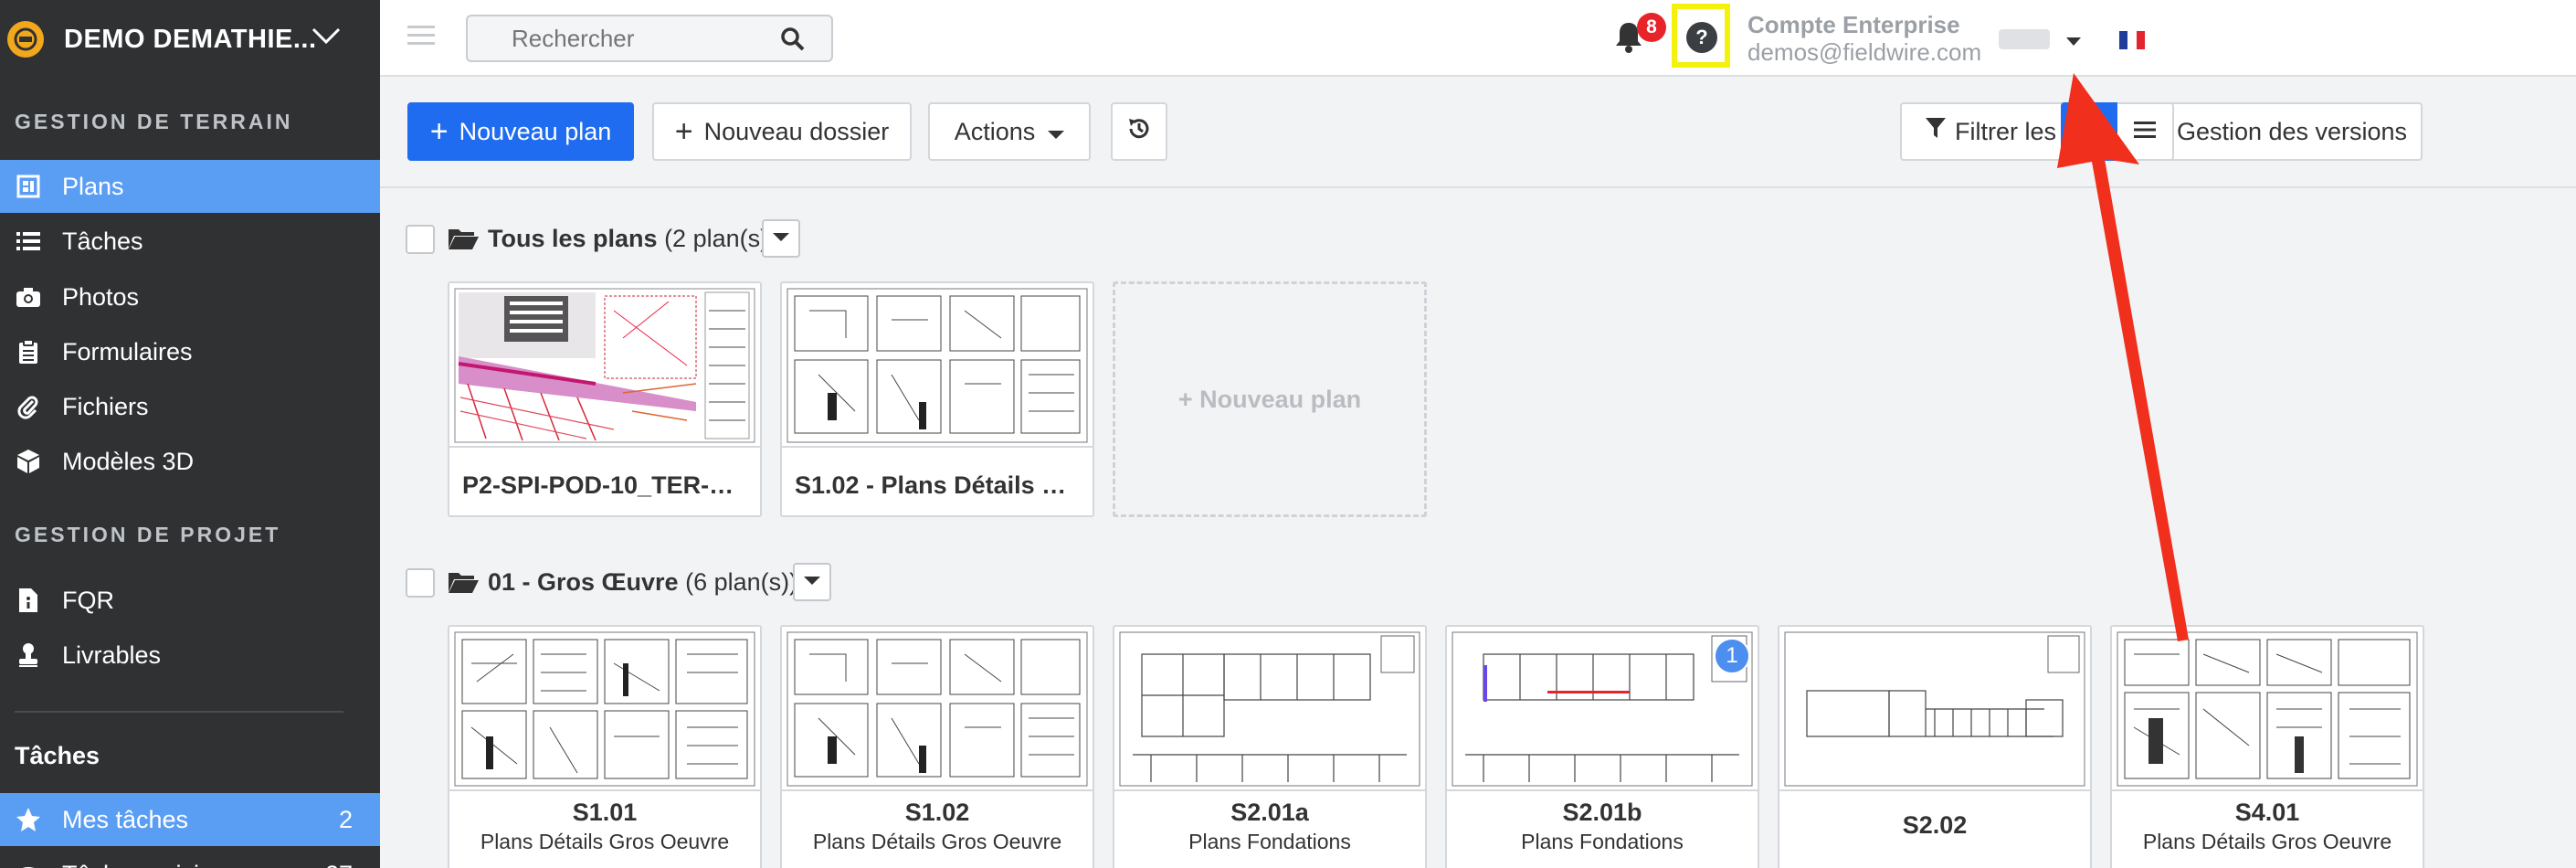 This screenshot has height=868, width=2576. Describe the element at coordinates (1270, 399) in the screenshot. I see `new-plan-placeholder-card: + Nouveau plan` at that location.